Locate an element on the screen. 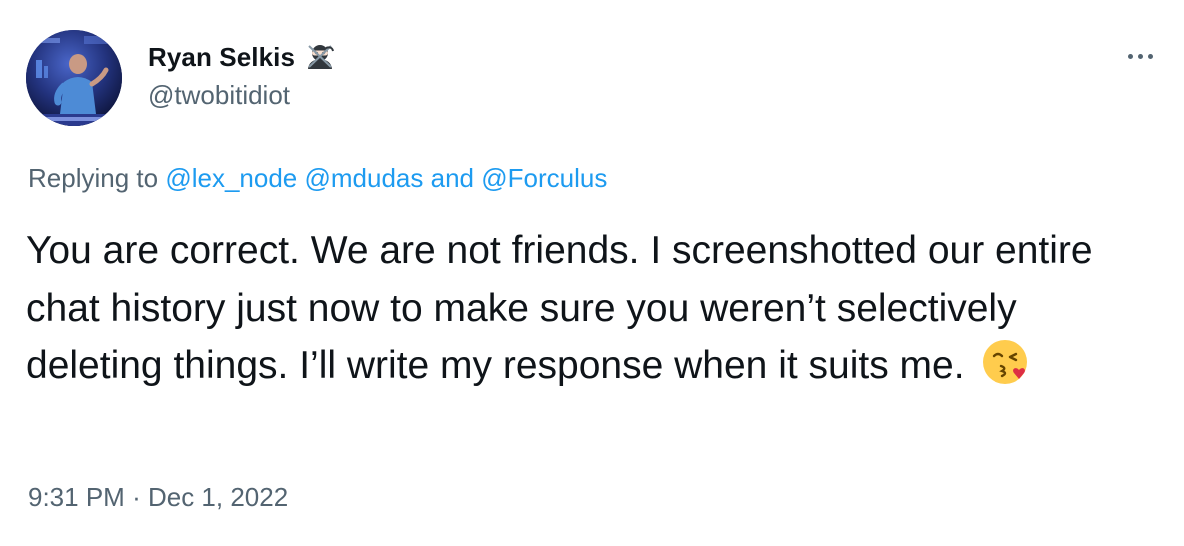  tweet-date: Dec 1, 2022 is located at coordinates (218, 497).